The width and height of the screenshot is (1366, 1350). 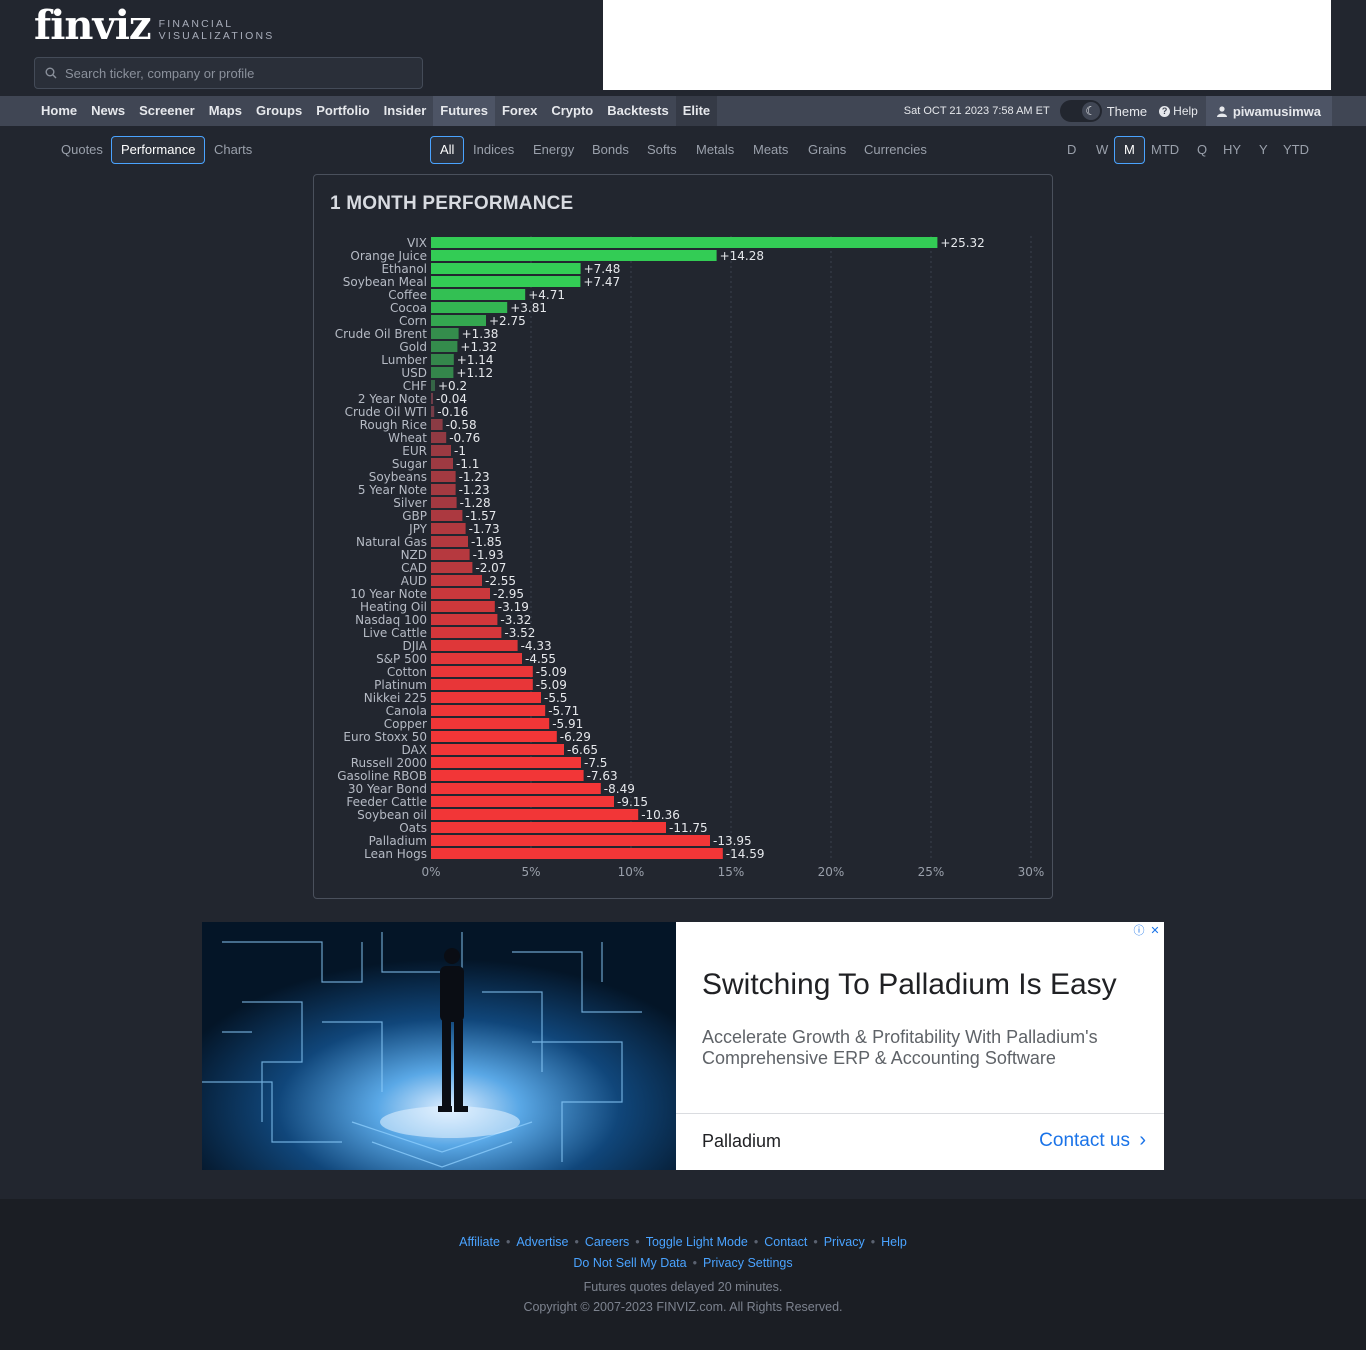 I want to click on ad-headline: Switching To Palladium Is Easy, so click(x=909, y=985).